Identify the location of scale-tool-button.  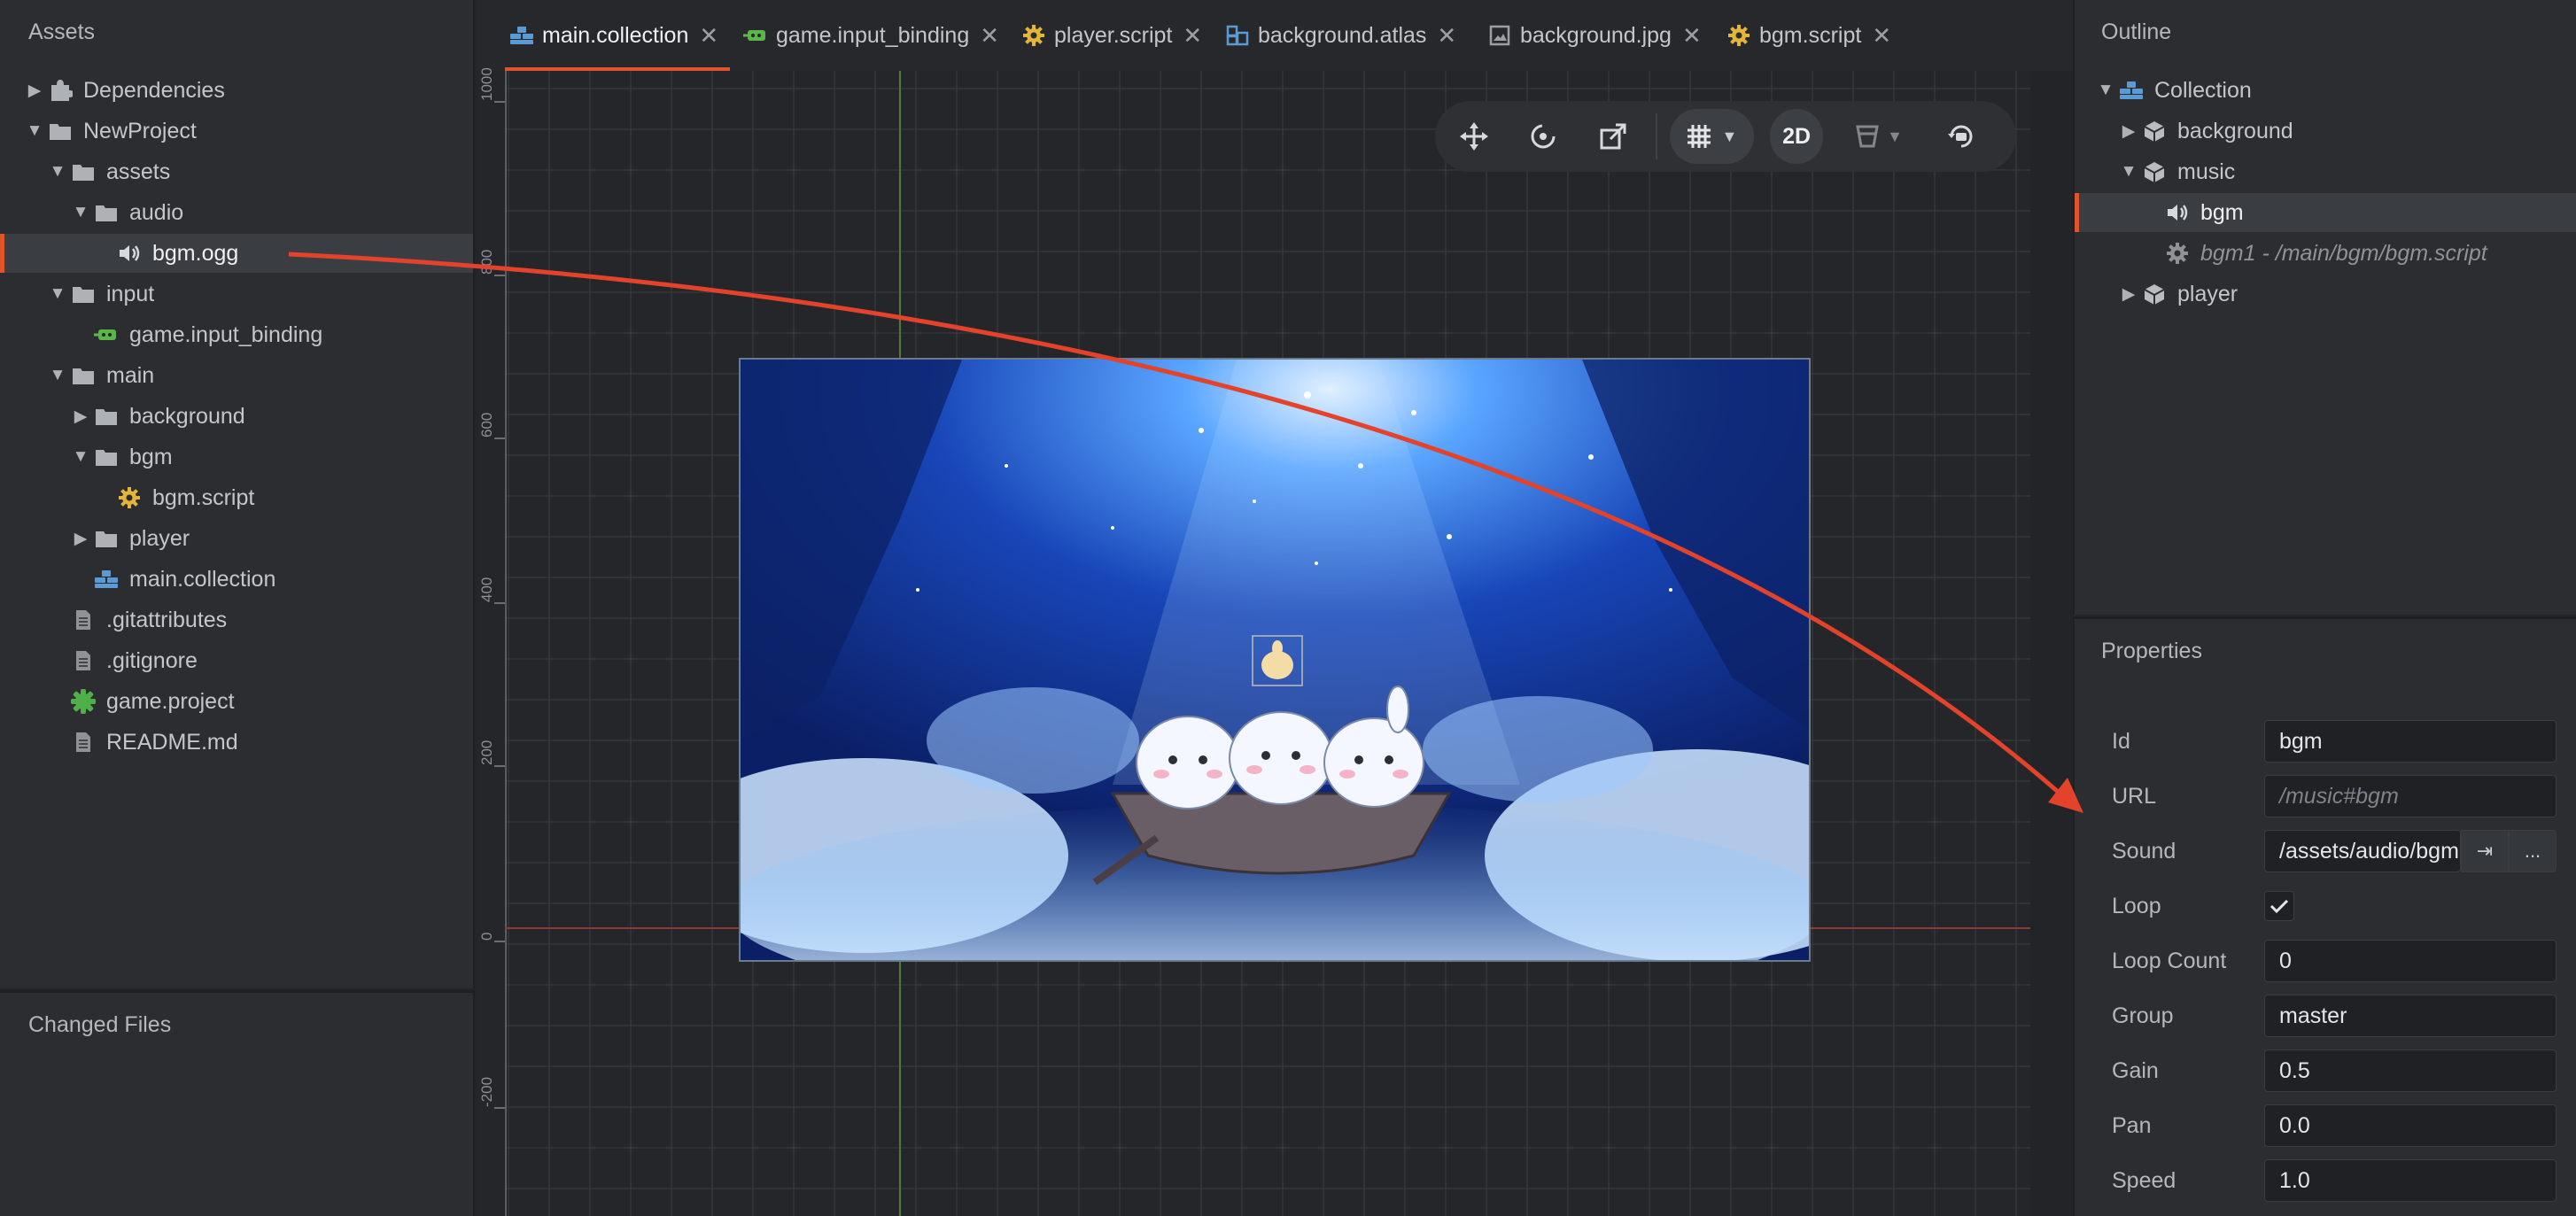
(1613, 136).